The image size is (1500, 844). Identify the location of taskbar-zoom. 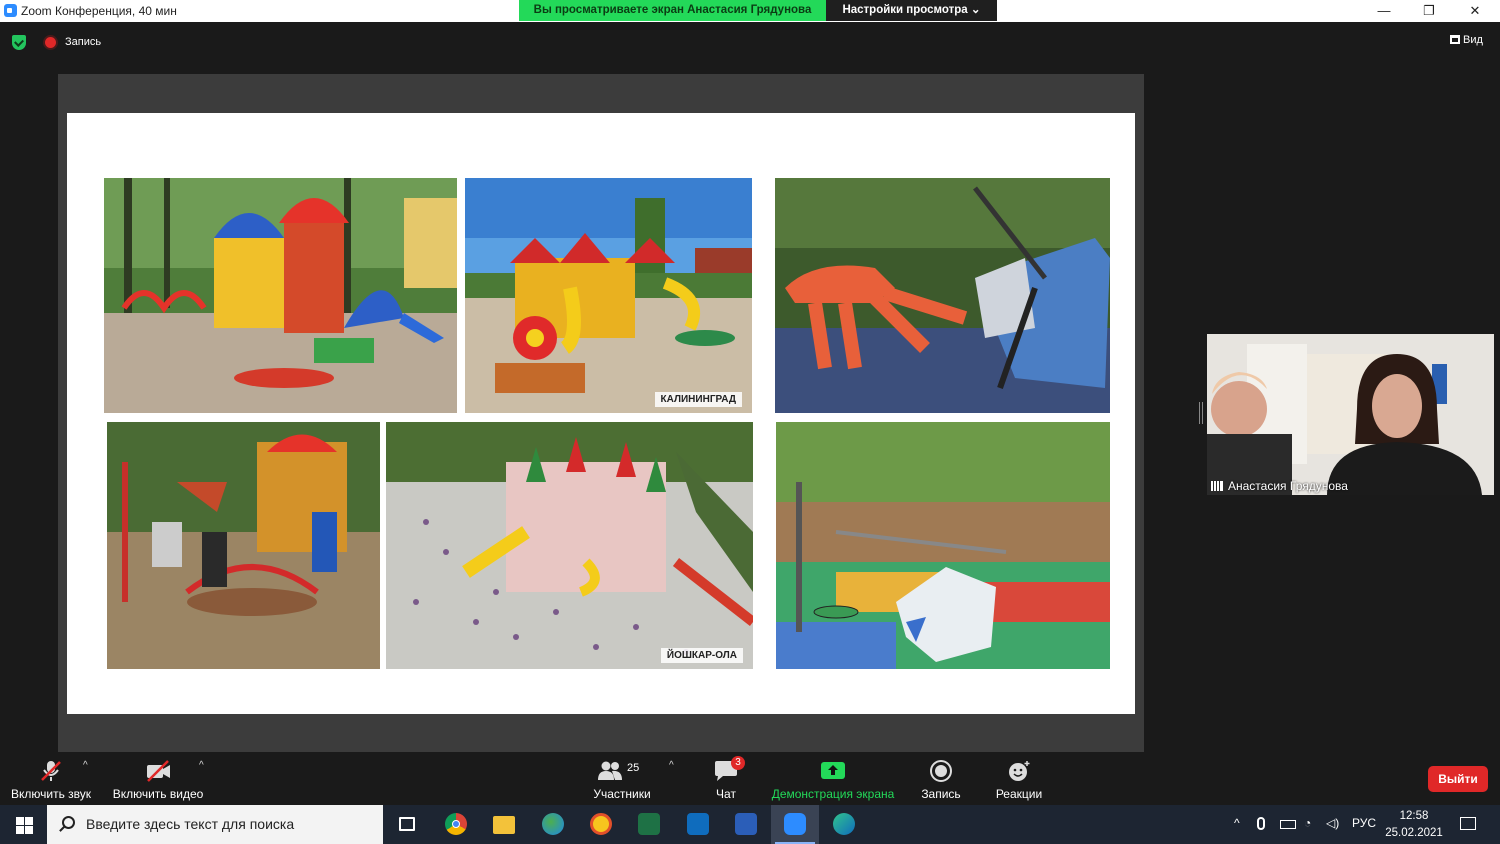
(795, 824).